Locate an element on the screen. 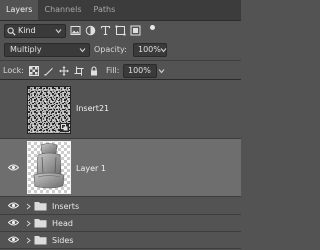  layer-thumbnail-insert21 is located at coordinates (49, 110).